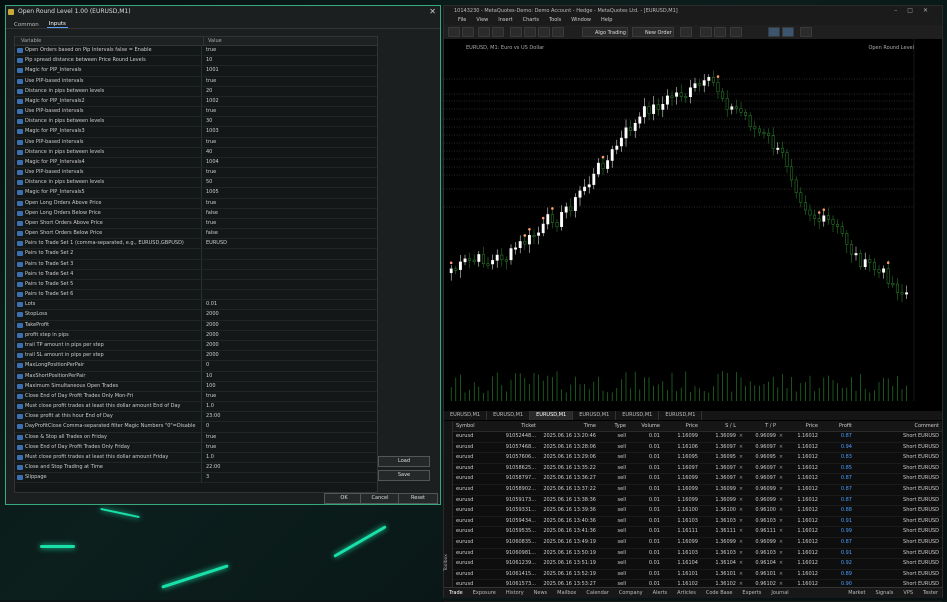 This screenshot has height=602, width=947. What do you see at coordinates (468, 32) in the screenshot?
I see `timeframe-button` at bounding box center [468, 32].